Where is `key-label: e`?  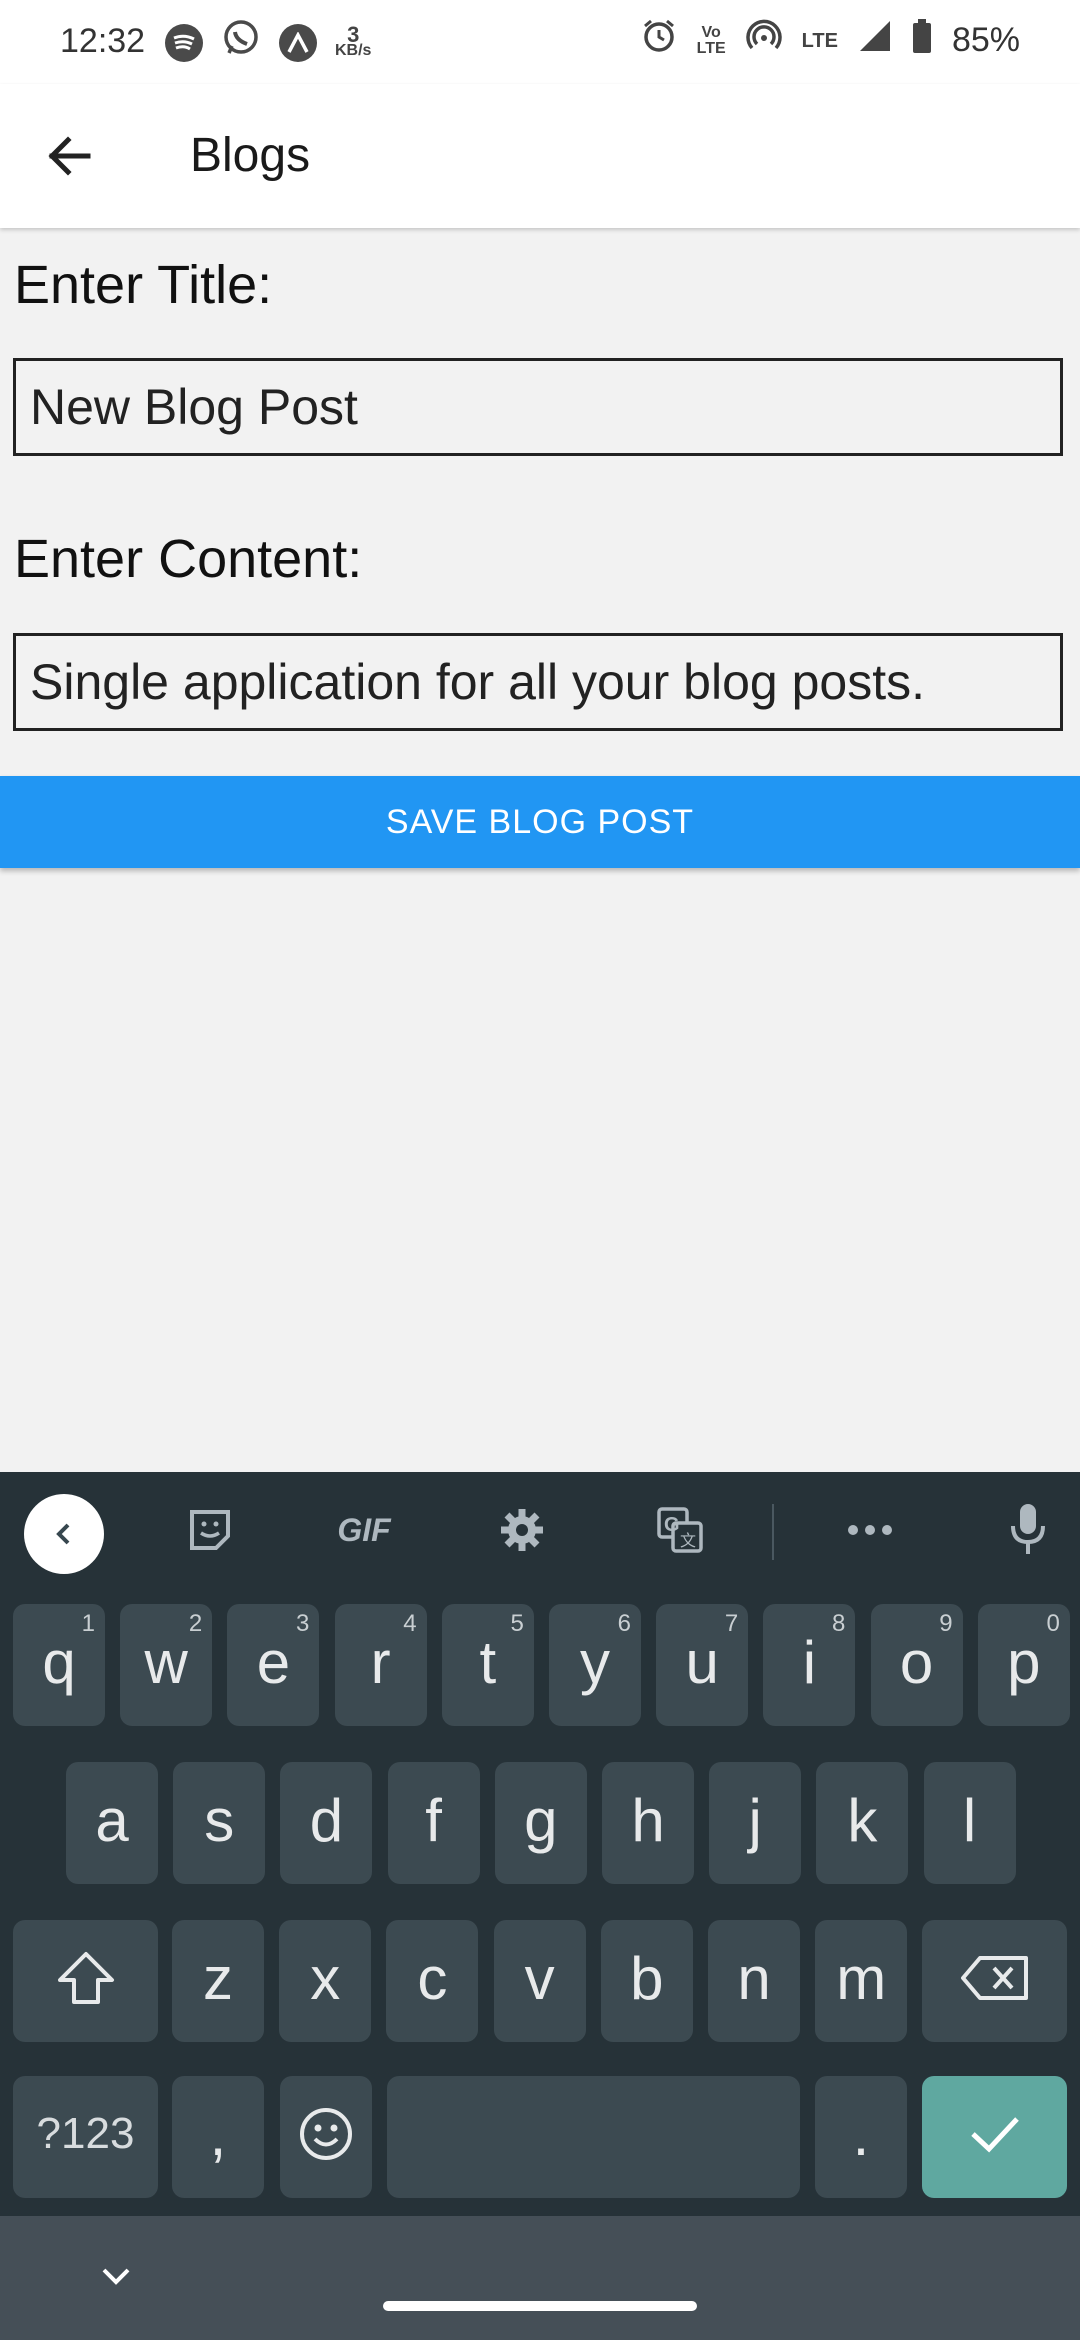 key-label: e is located at coordinates (273, 1662).